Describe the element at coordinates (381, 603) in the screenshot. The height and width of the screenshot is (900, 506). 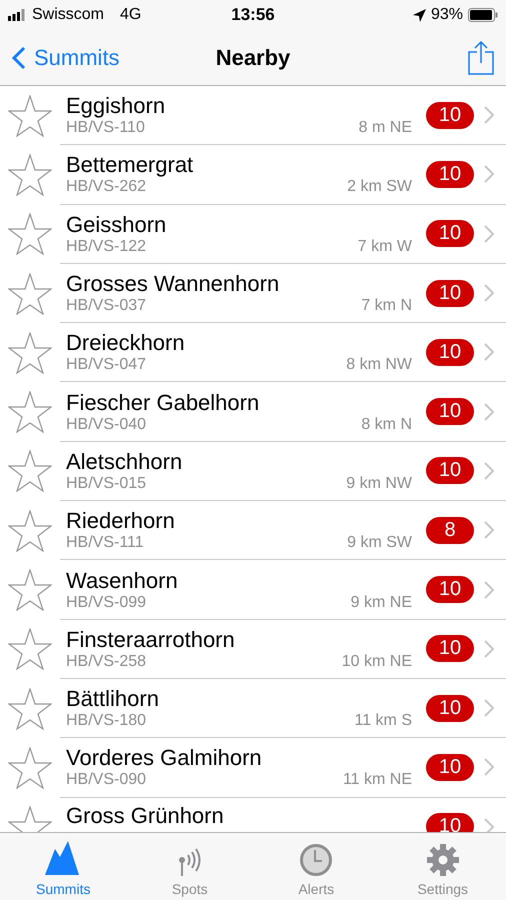
I see `summit-distance: 9 km NE` at that location.